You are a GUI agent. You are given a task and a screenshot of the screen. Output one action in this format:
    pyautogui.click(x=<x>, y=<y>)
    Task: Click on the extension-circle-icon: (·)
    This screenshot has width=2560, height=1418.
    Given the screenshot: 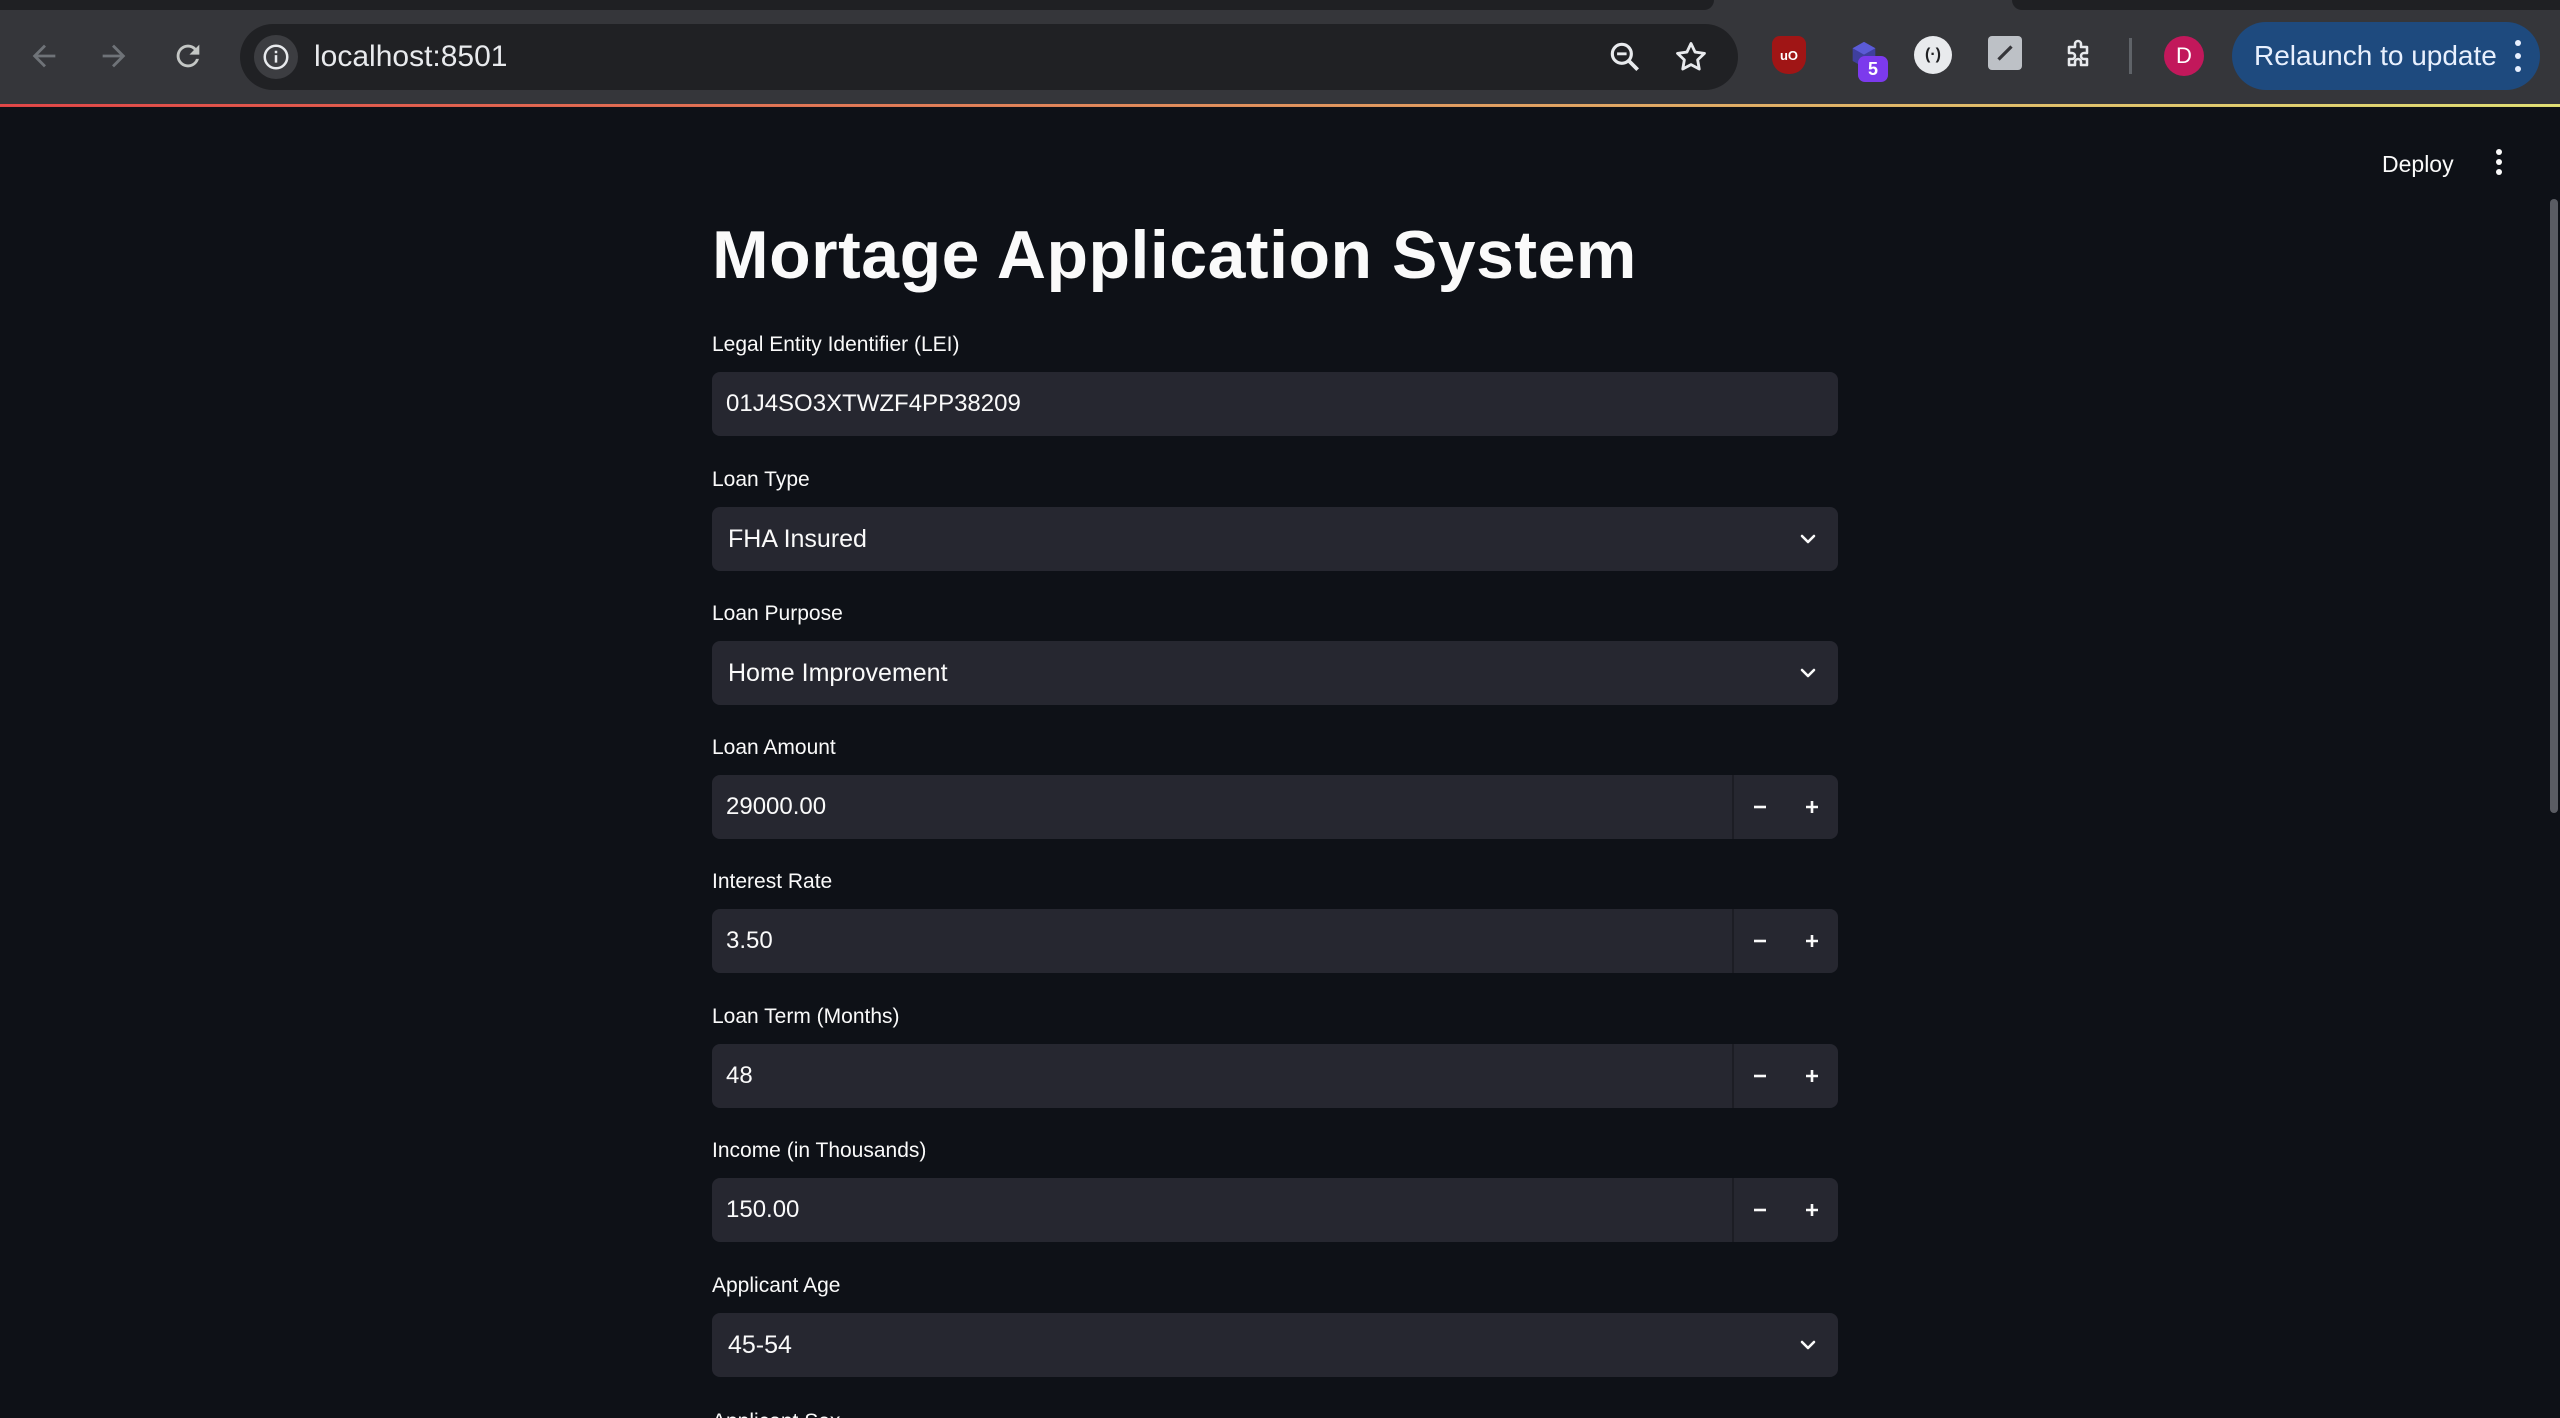 What is the action you would take?
    pyautogui.click(x=1933, y=55)
    